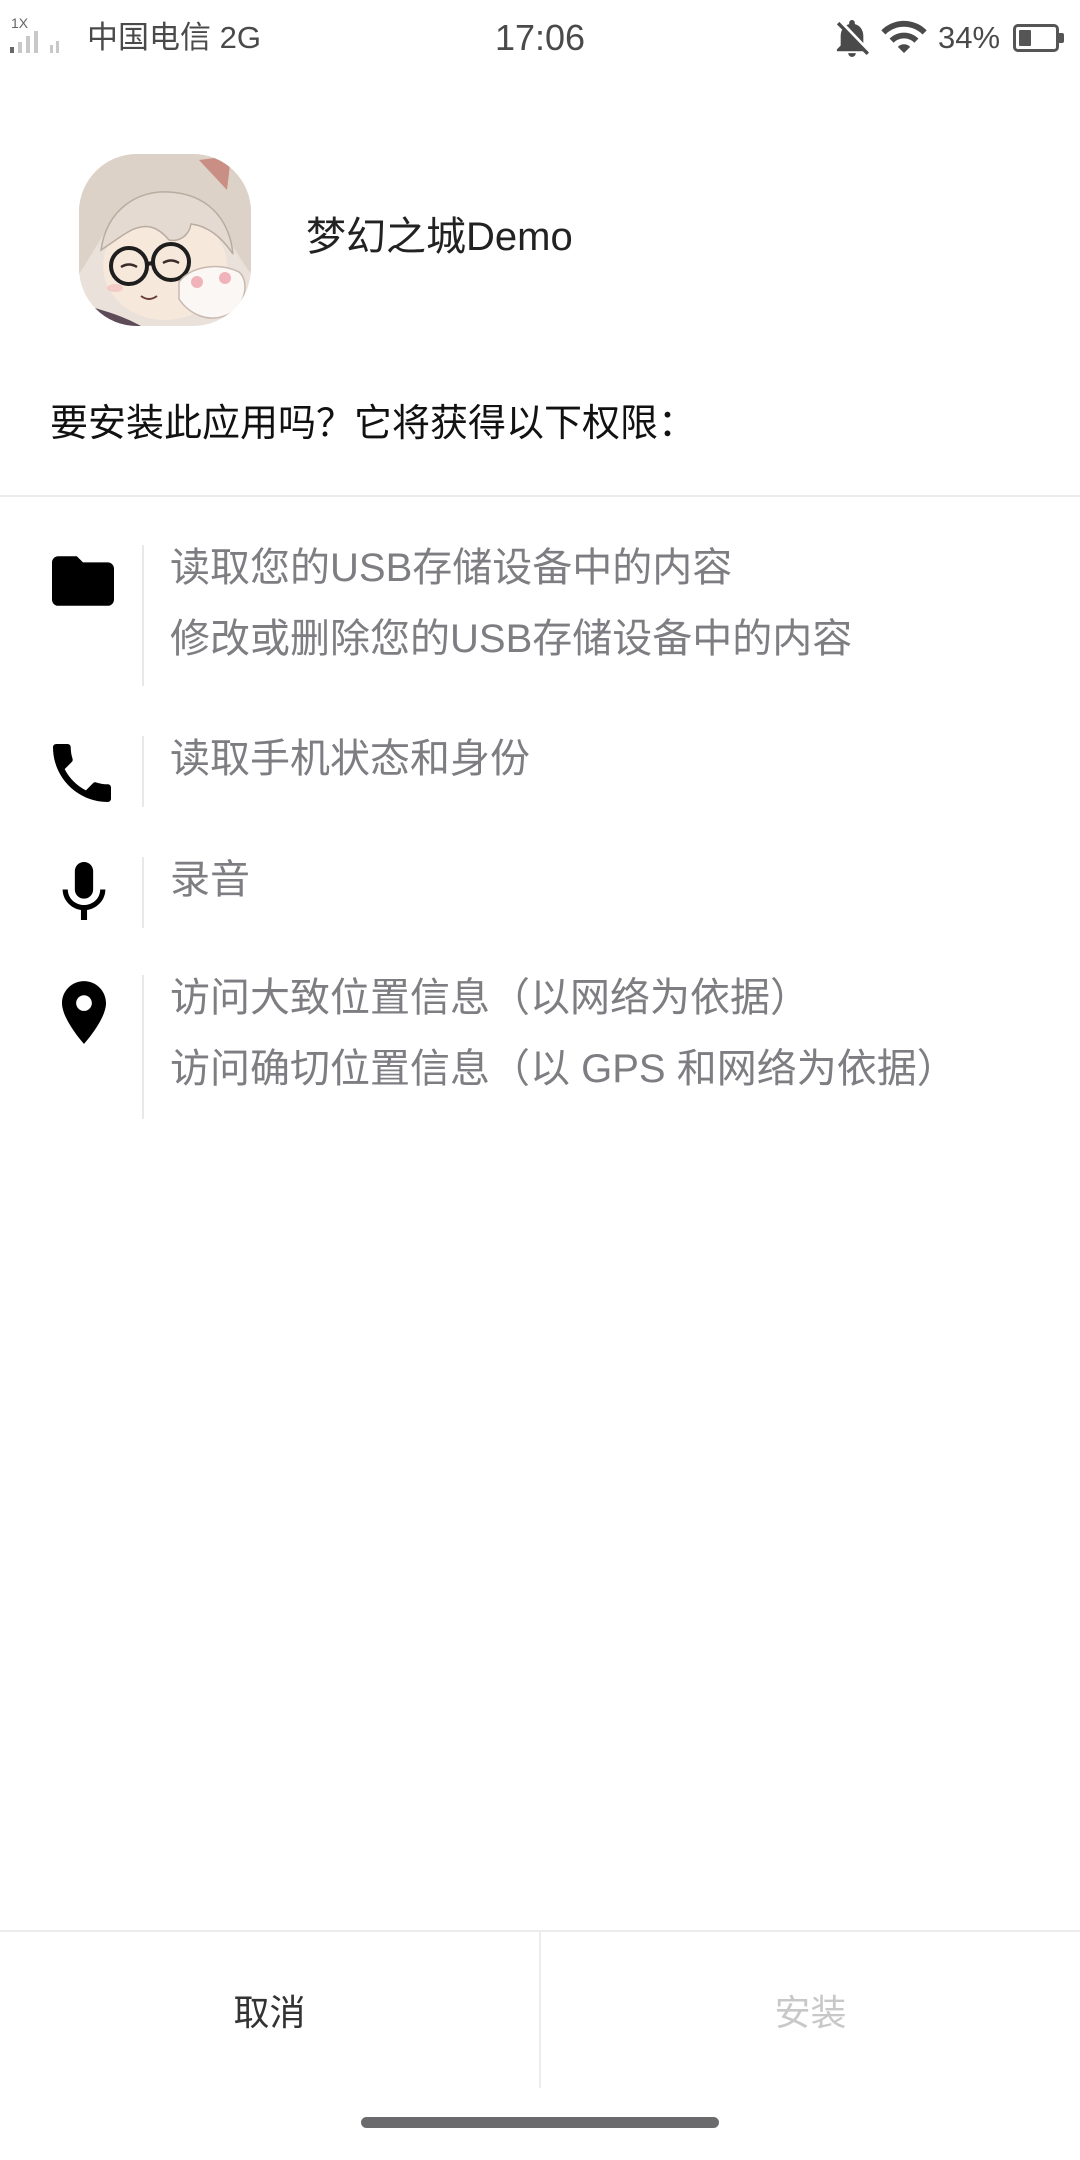 The width and height of the screenshot is (1080, 2160). I want to click on permission-group-storage: 读取您的USB存储设备中的内容 修改或删除您的USB存储设备中的内容, so click(540, 615).